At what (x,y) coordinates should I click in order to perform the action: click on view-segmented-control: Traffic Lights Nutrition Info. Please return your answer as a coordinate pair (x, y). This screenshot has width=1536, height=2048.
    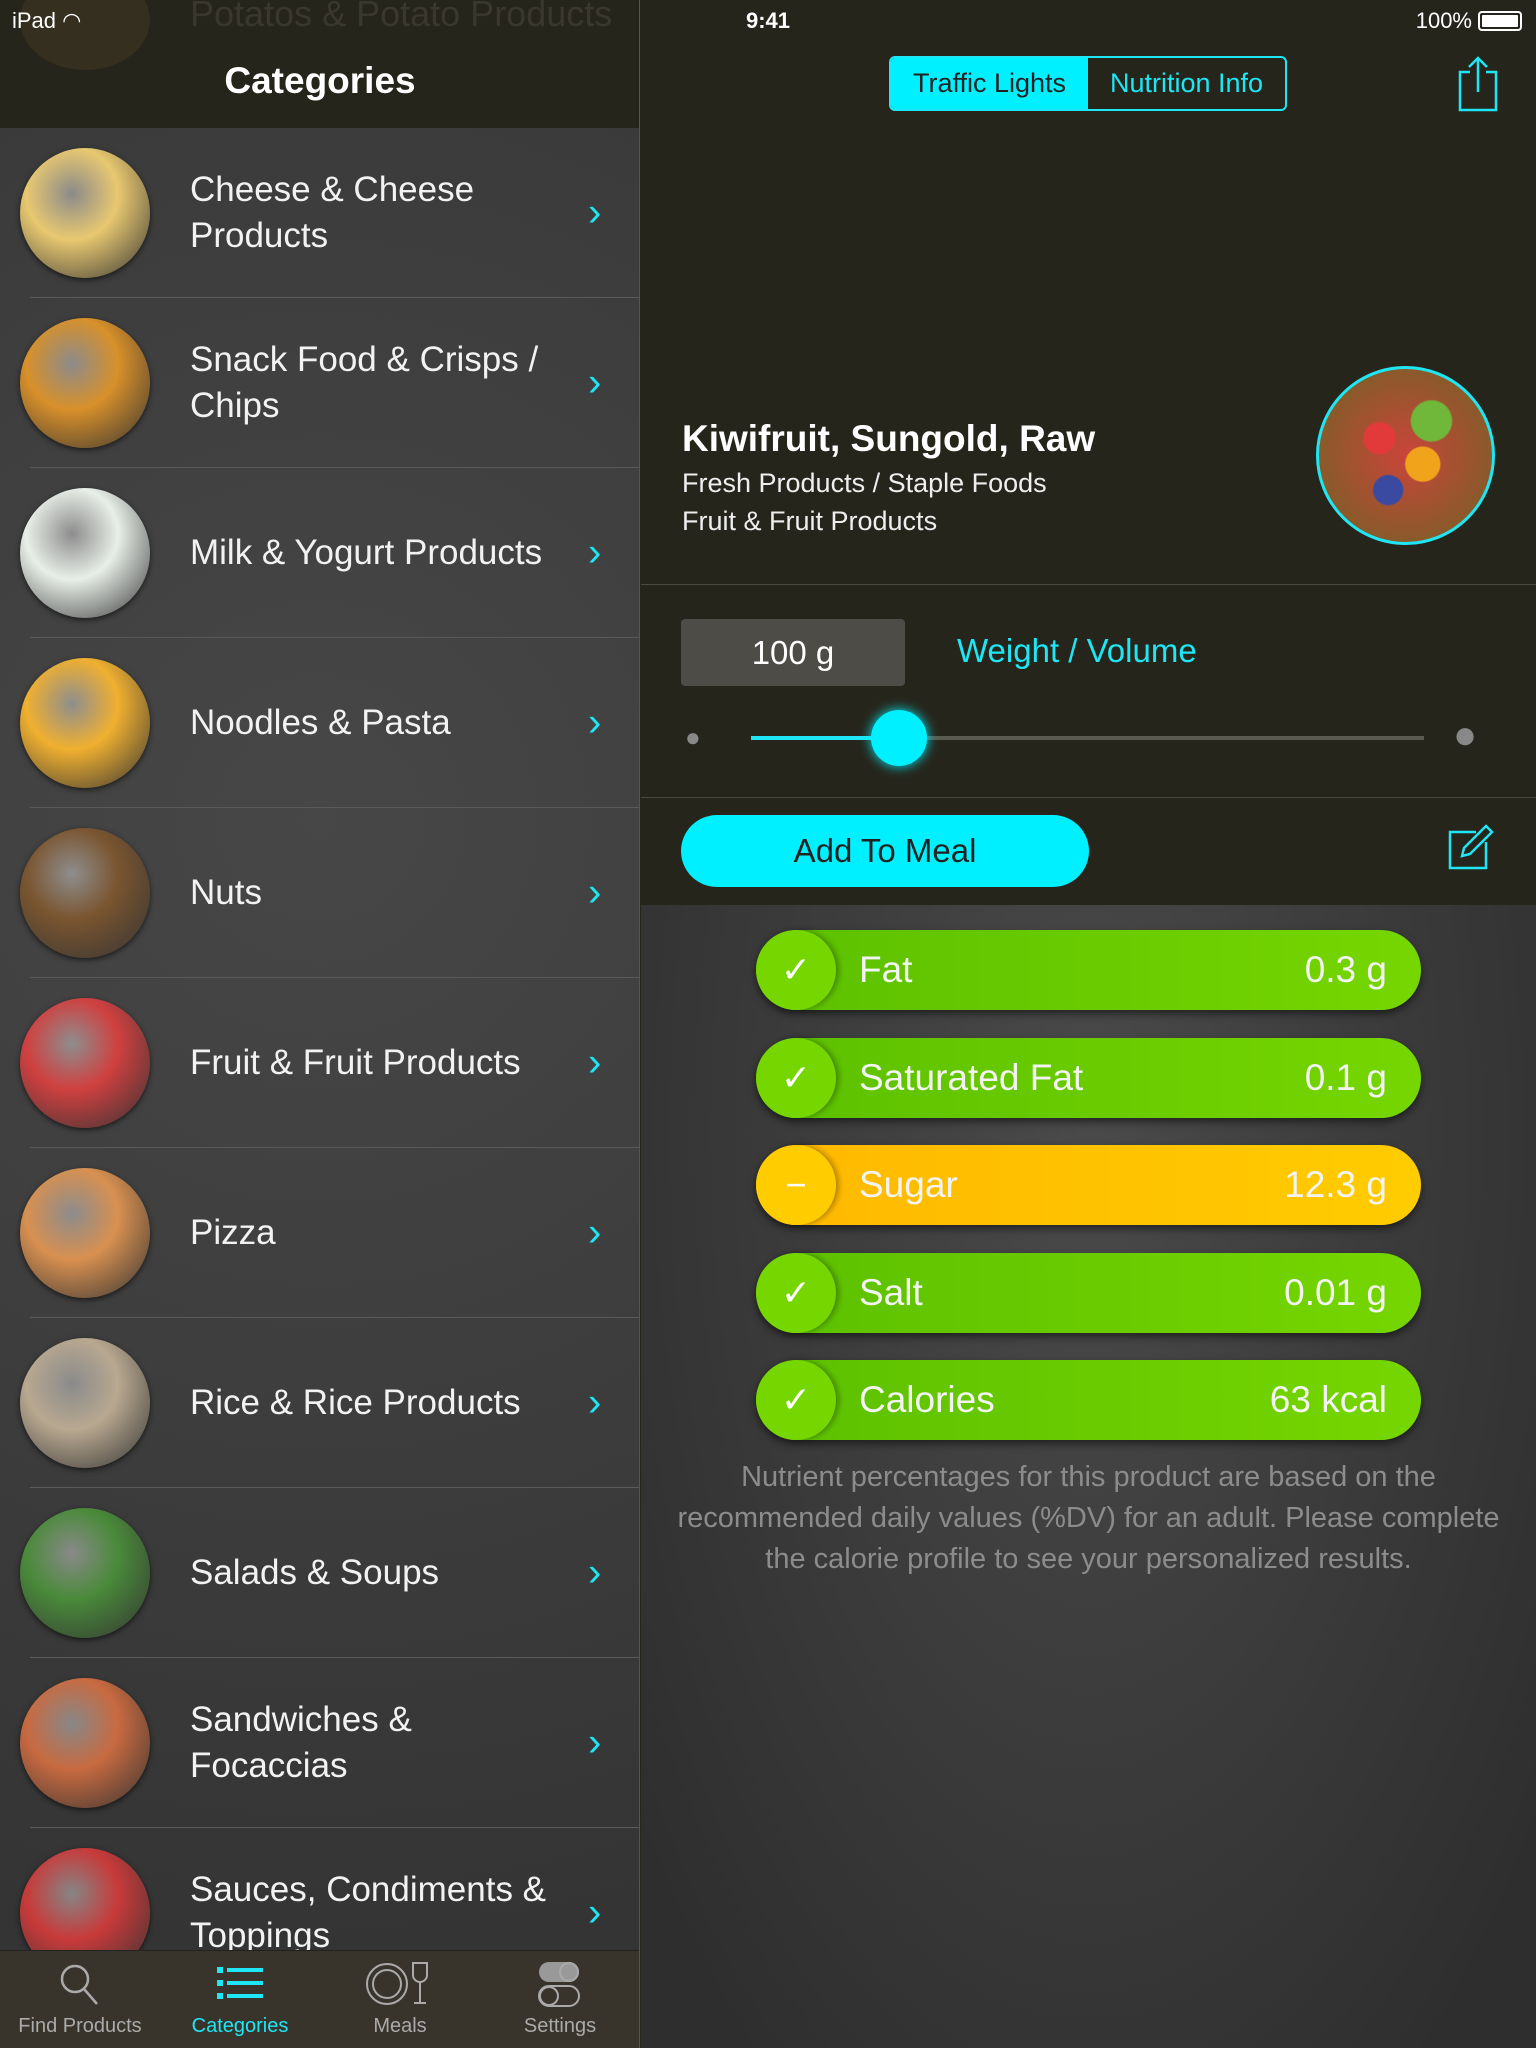
    Looking at the image, I should click on (1088, 83).